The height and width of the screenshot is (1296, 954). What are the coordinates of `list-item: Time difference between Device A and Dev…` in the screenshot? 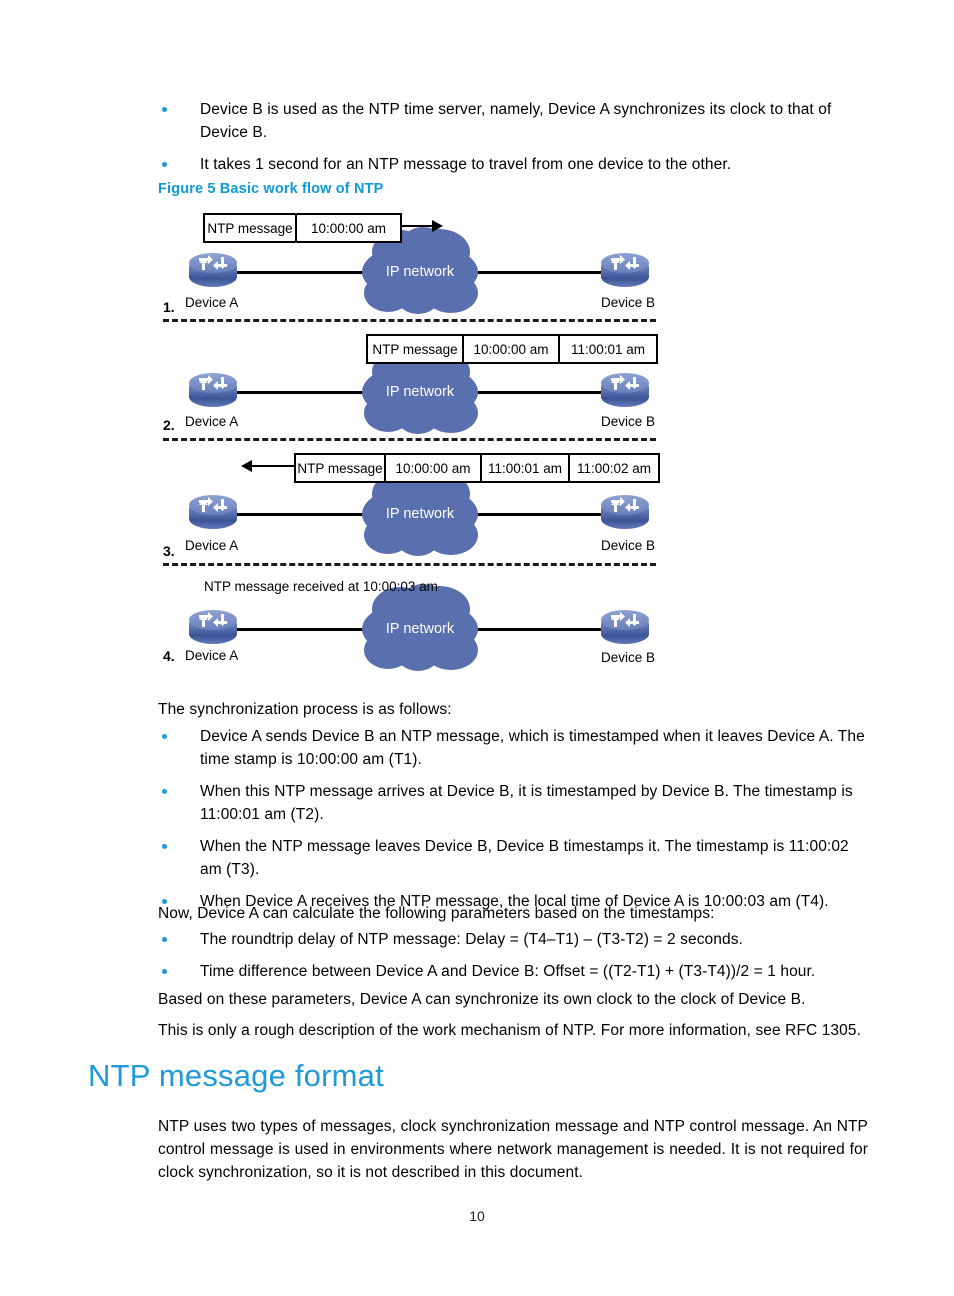 It's located at (515, 971).